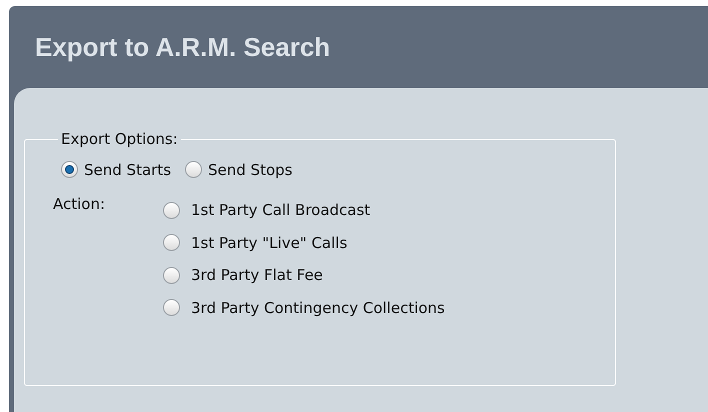  What do you see at coordinates (128, 170) in the screenshot?
I see `radio-label: Send Starts` at bounding box center [128, 170].